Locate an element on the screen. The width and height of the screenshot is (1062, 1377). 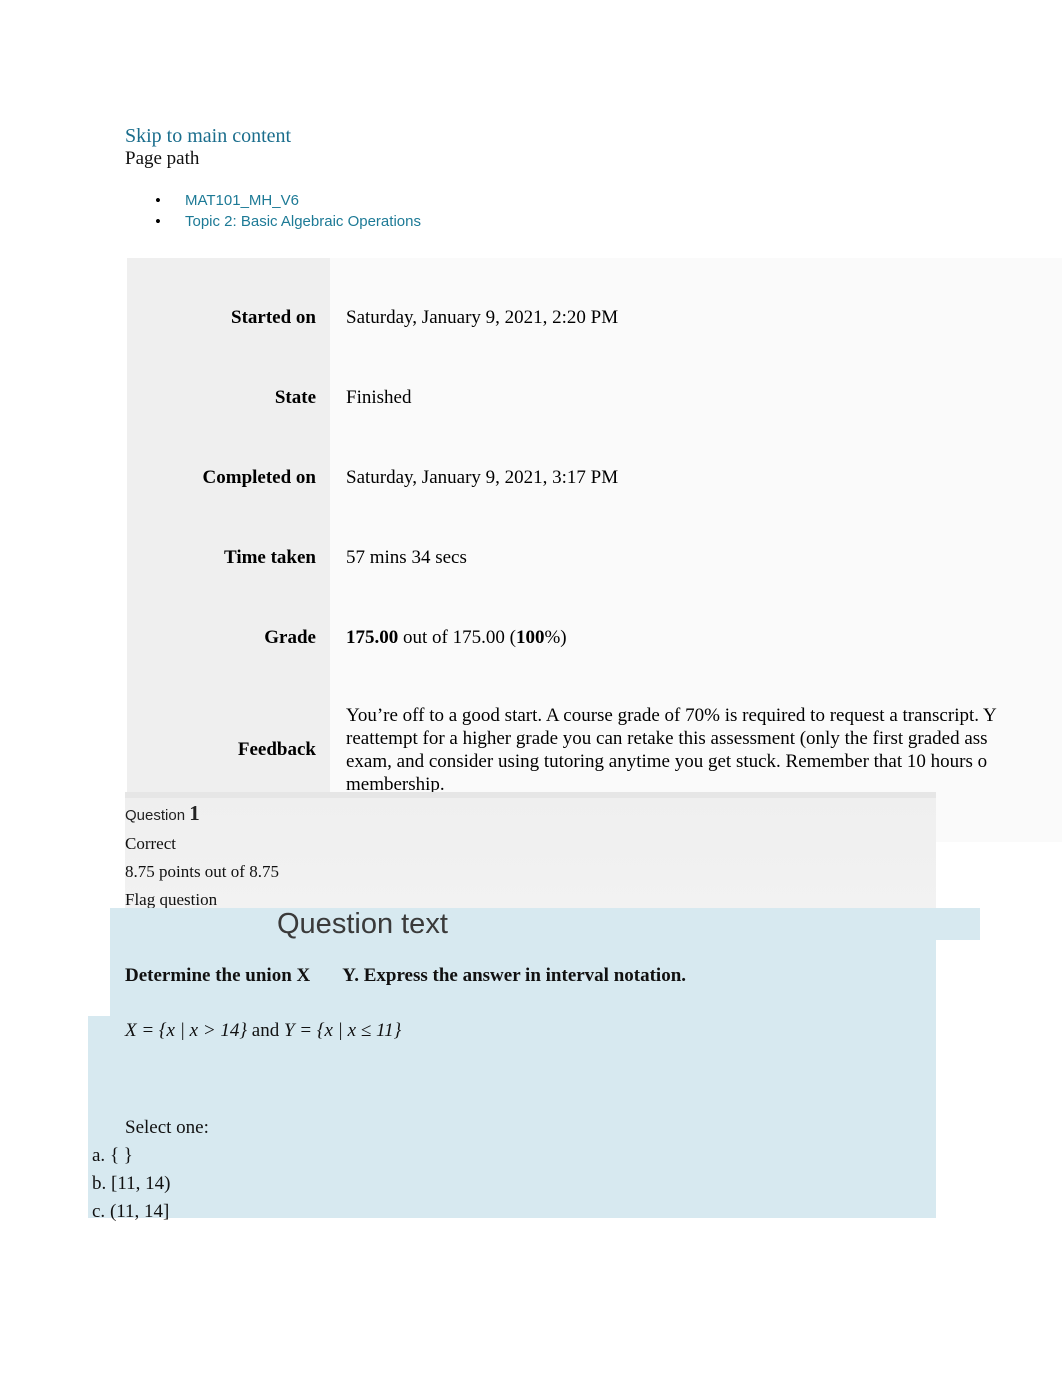
row-label: Grade is located at coordinates (228, 638).